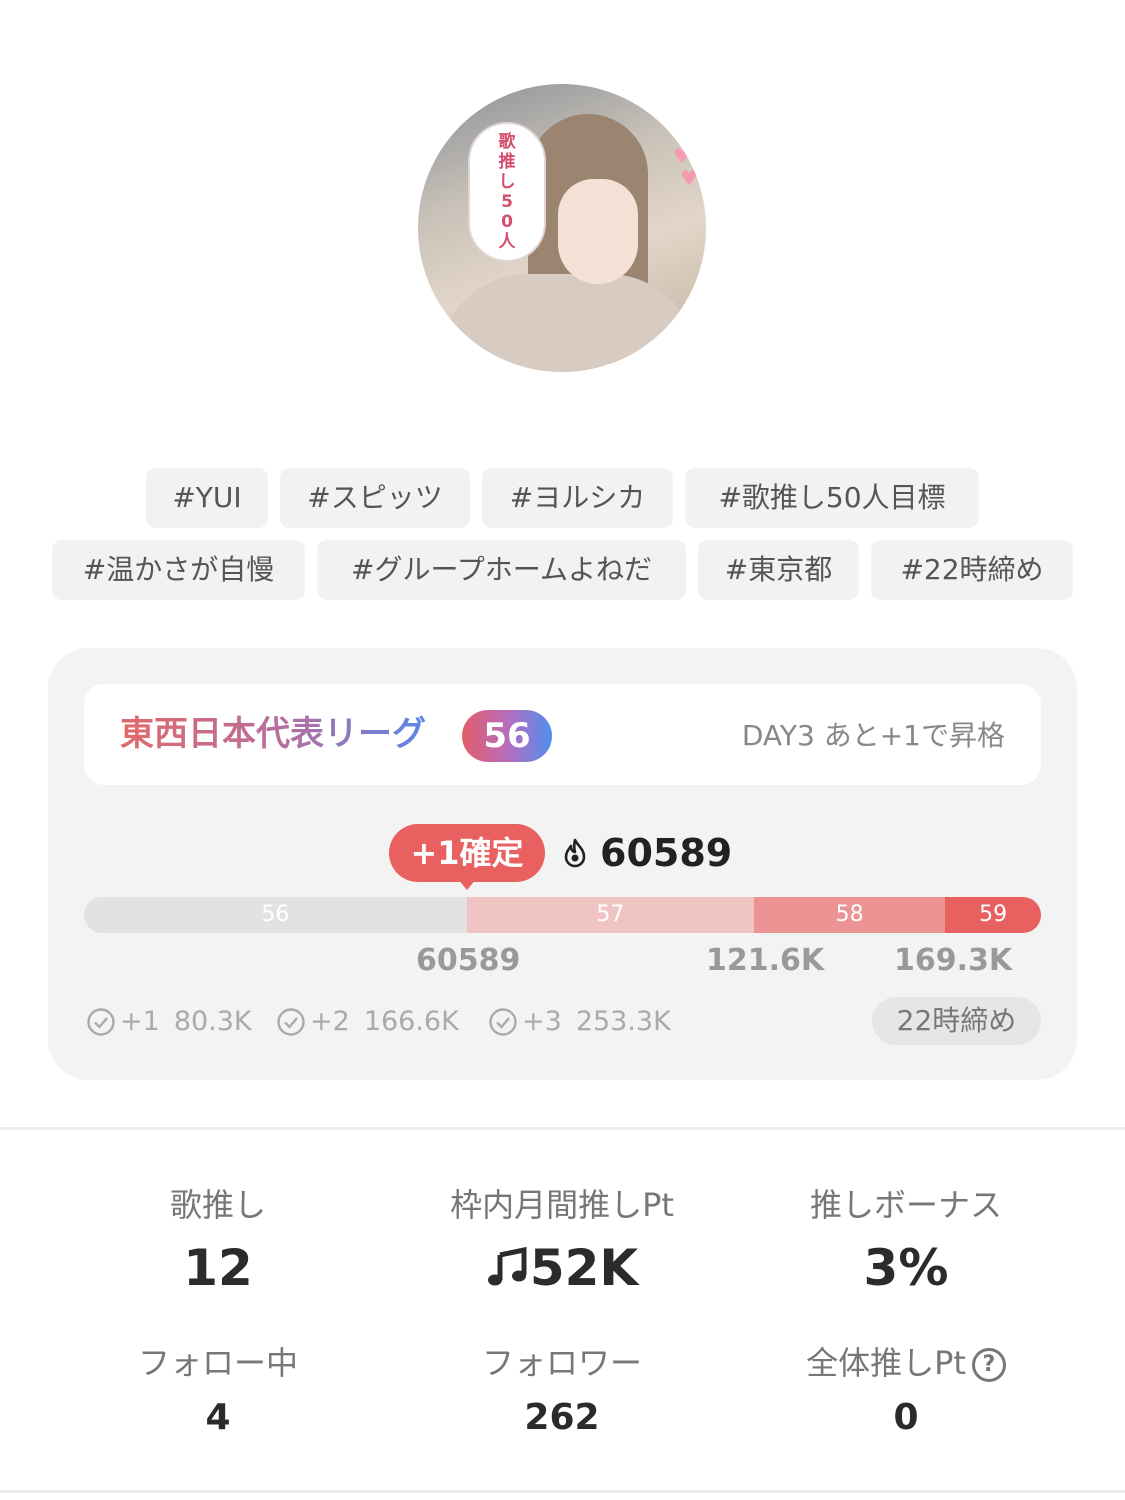  Describe the element at coordinates (906, 1417) in the screenshot. I see `stat-total-pt-value: 0` at that location.